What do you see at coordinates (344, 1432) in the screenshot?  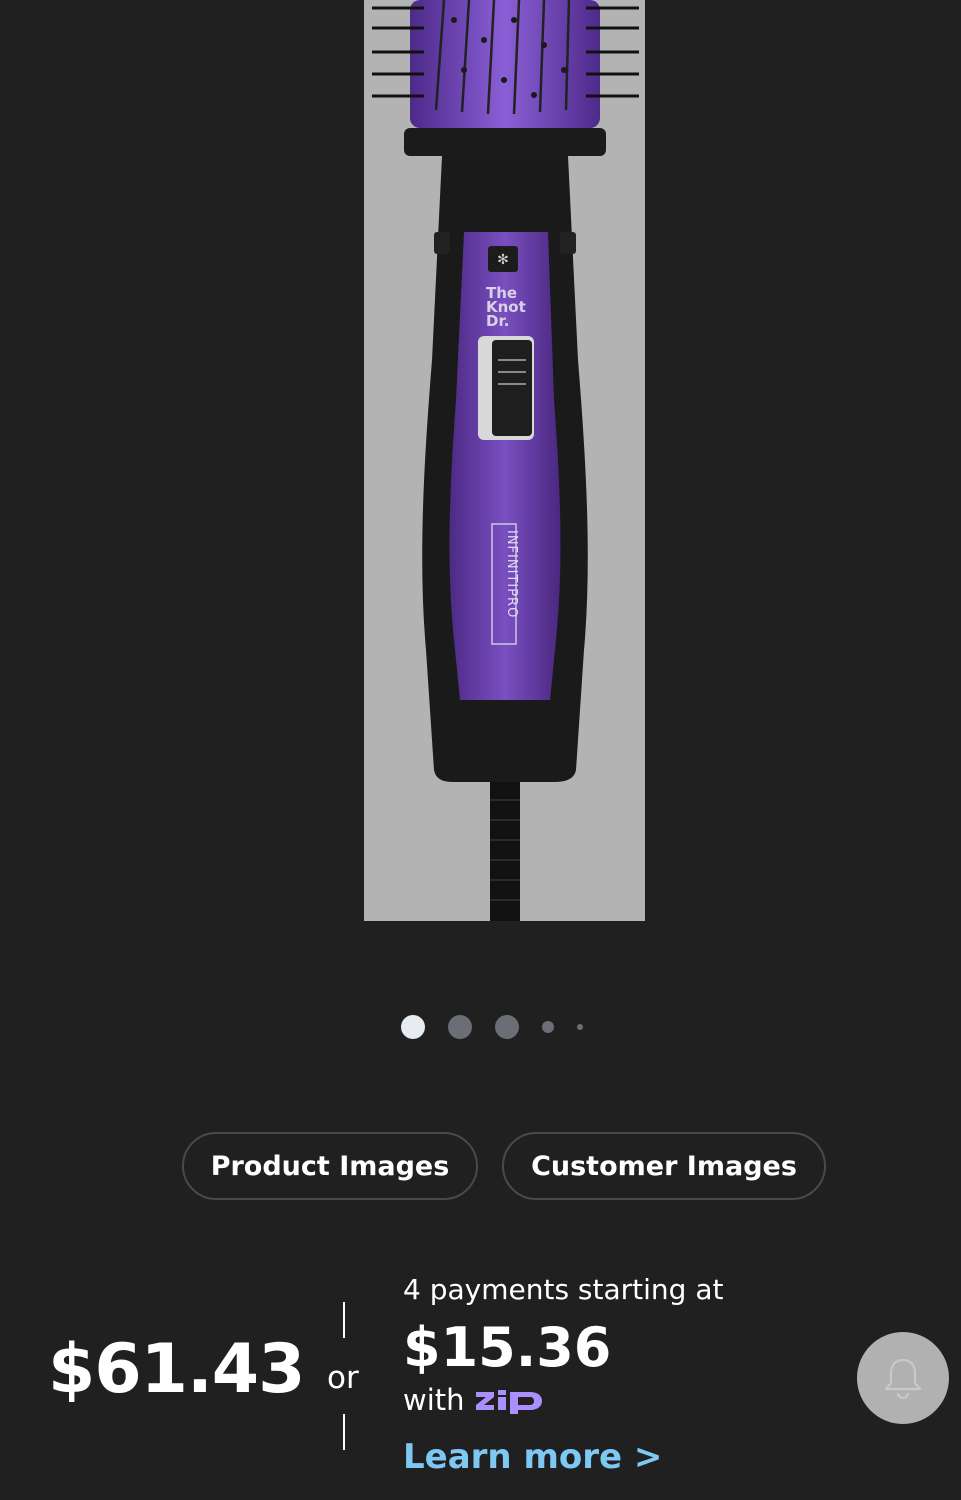 I see `divider-bottom` at bounding box center [344, 1432].